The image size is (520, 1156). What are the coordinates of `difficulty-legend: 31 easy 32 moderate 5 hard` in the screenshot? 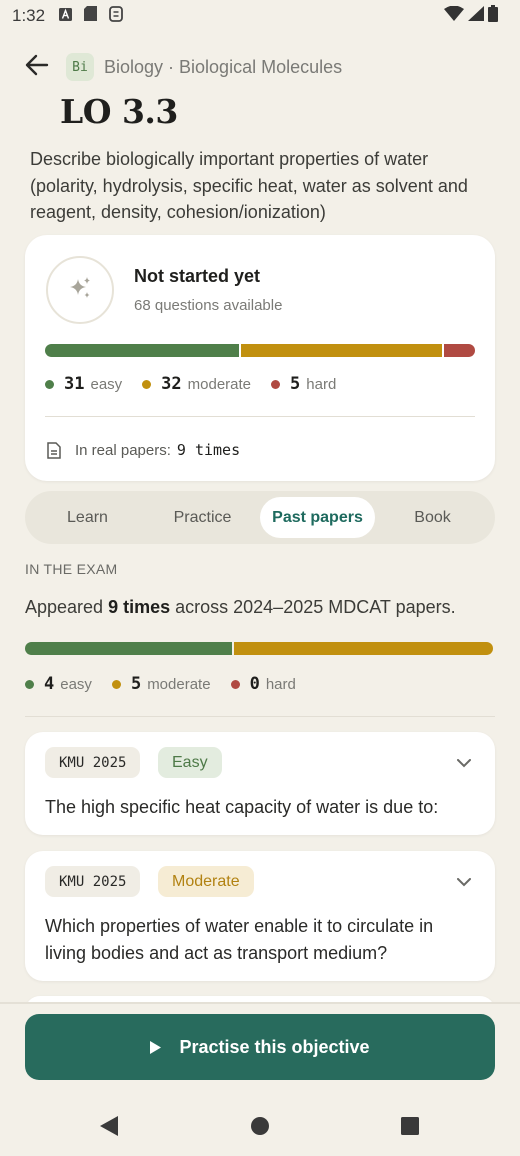 It's located at (200, 384).